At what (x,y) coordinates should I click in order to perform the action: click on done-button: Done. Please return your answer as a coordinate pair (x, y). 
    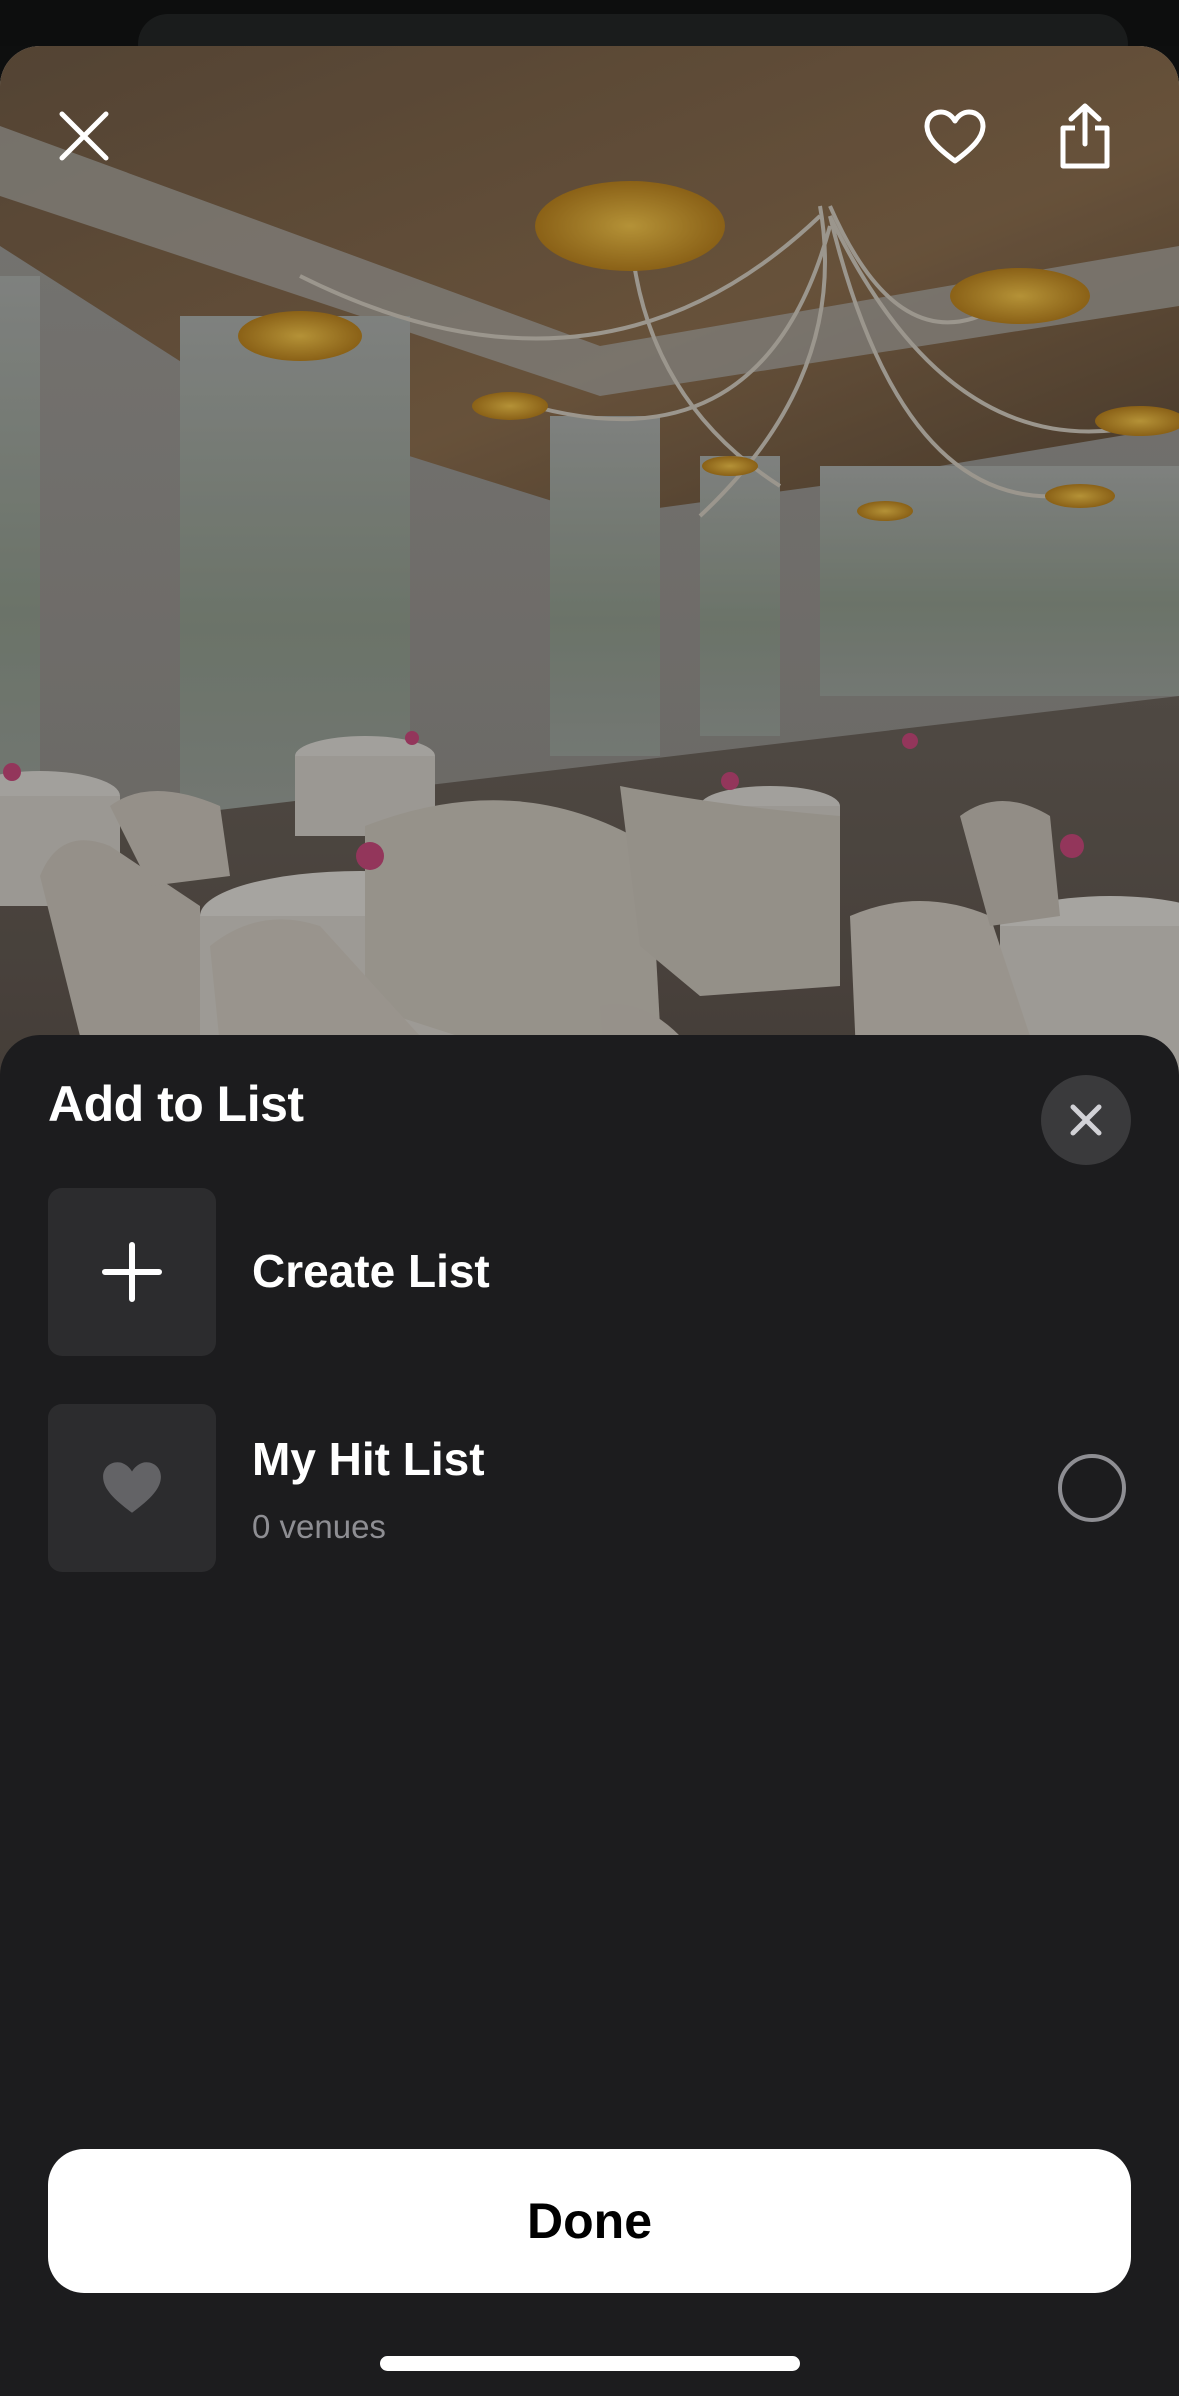
    Looking at the image, I should click on (589, 2221).